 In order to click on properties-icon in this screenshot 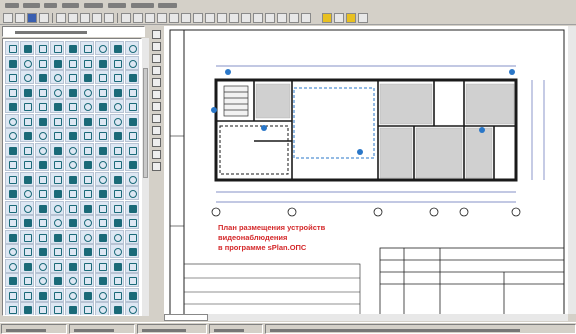, I will do `click(339, 18)`.